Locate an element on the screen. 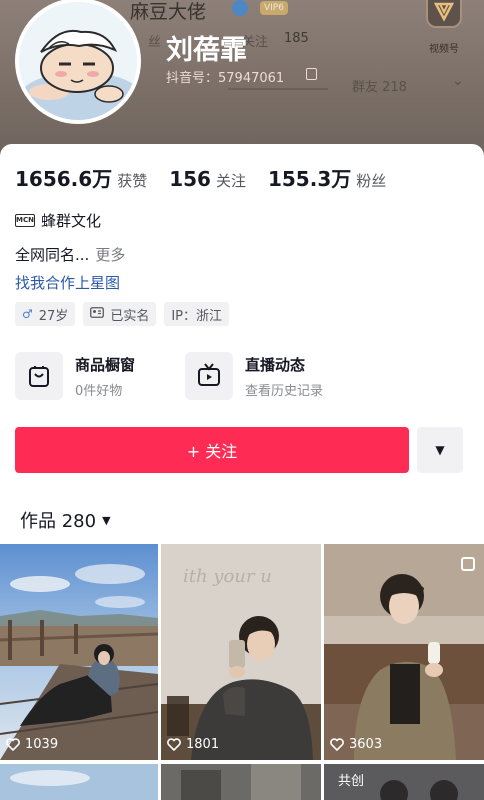 This screenshot has width=484, height=800. following-label: 关注 is located at coordinates (230, 181).